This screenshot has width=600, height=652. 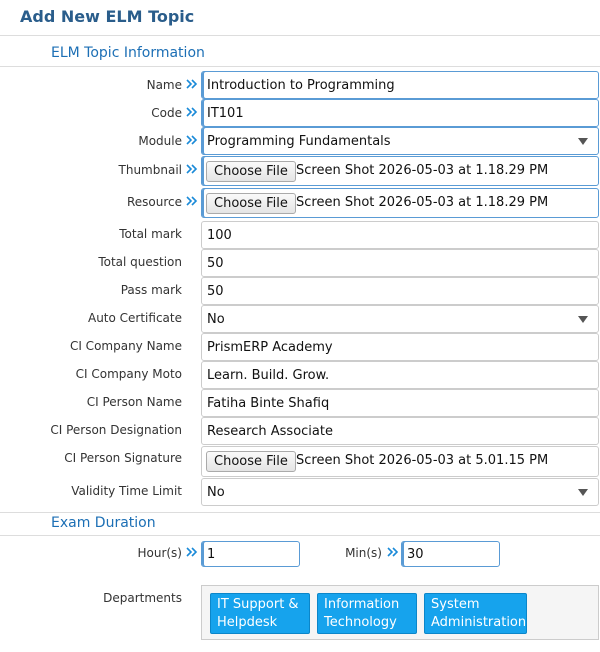 I want to click on auto-certificate-row: Auto Certificate No, so click(x=300, y=319).